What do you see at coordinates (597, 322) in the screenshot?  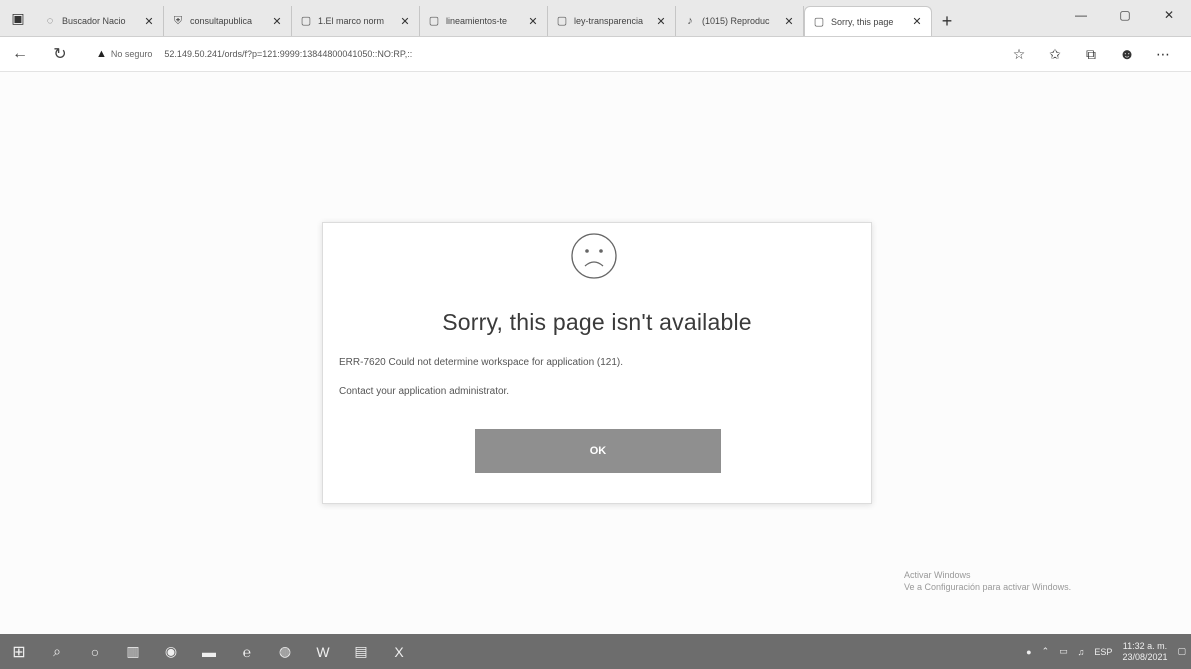 I see `dialog-title: Sorry, this page isn't available` at bounding box center [597, 322].